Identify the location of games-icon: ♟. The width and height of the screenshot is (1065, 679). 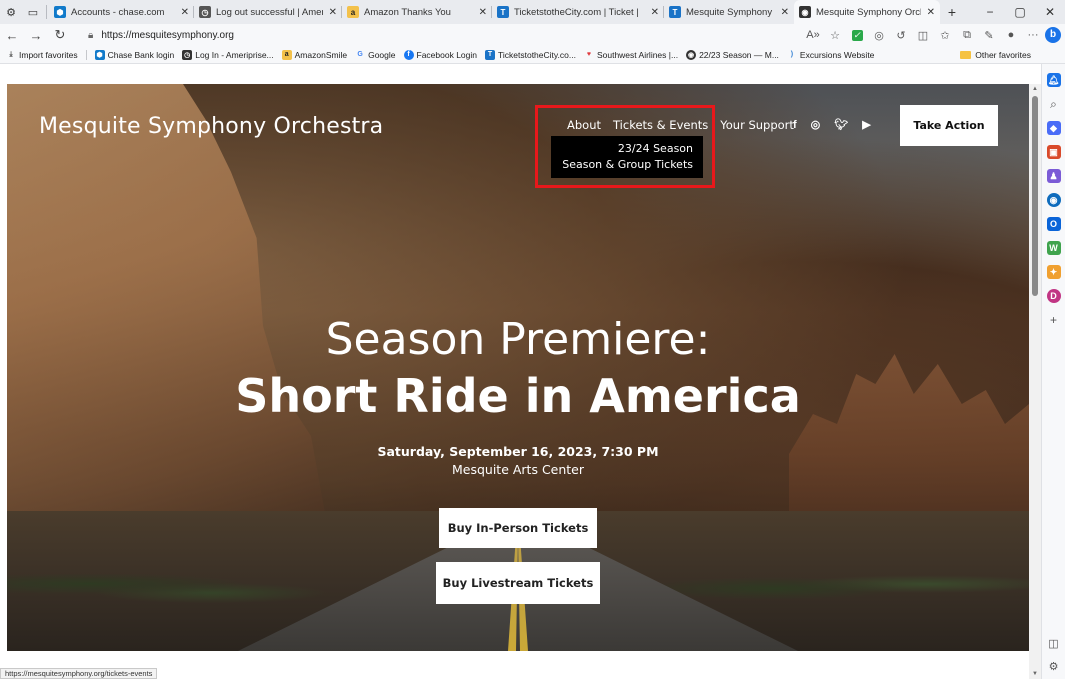
(1053, 176).